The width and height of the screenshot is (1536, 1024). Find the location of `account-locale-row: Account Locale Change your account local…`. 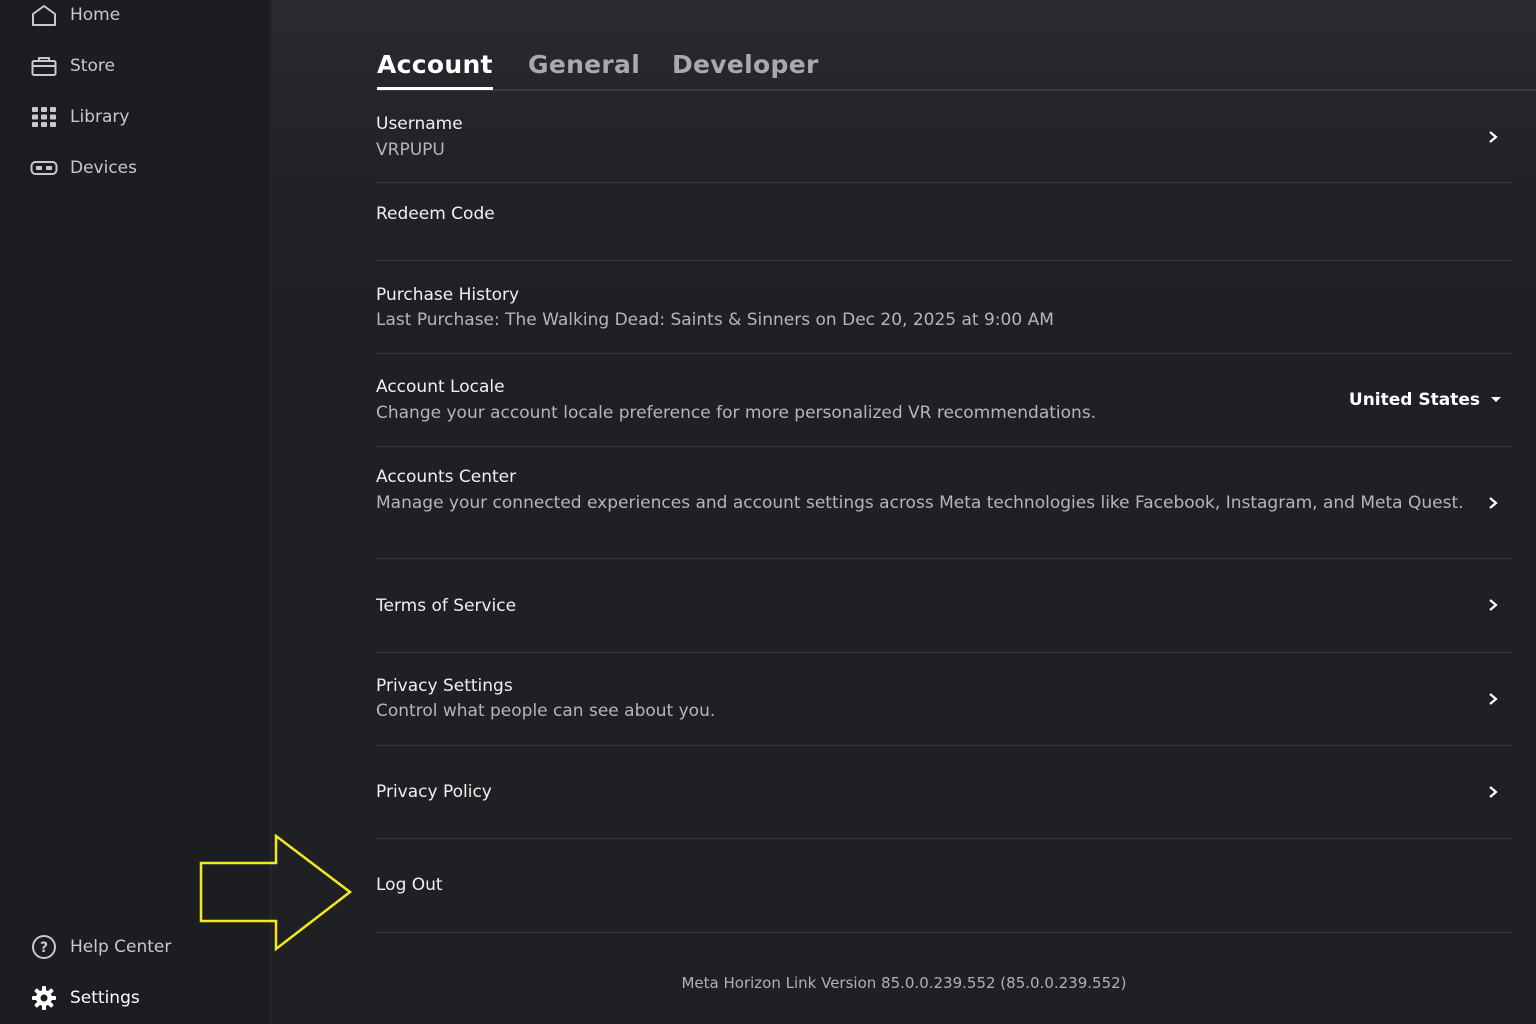

account-locale-row: Account Locale Change your account local… is located at coordinates (944, 400).